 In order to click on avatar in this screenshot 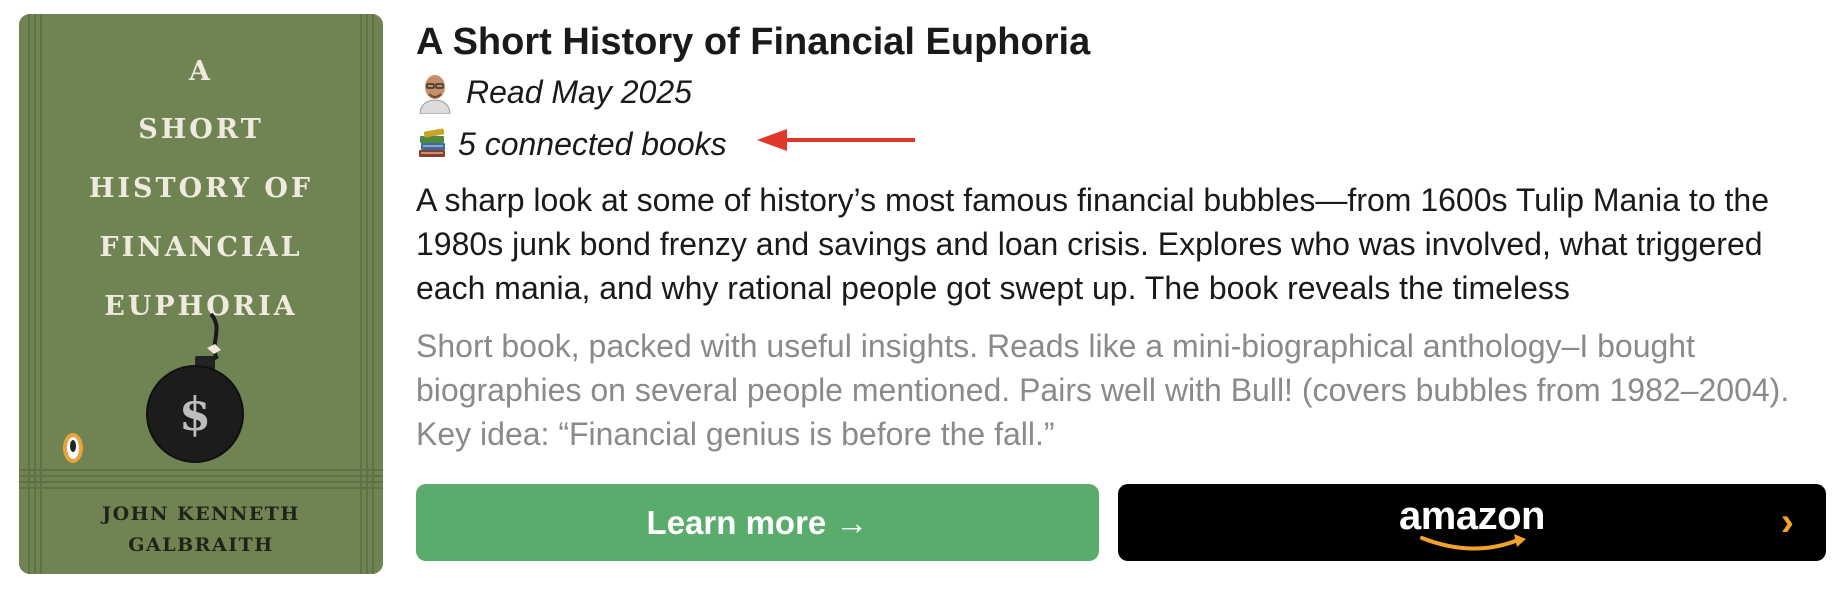, I will do `click(435, 92)`.